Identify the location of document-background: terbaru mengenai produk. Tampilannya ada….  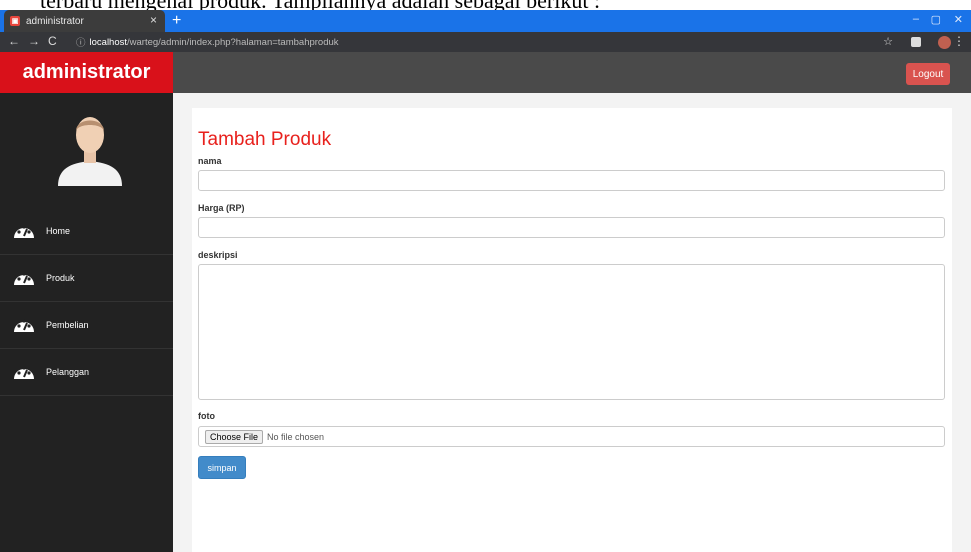
(485, 5).